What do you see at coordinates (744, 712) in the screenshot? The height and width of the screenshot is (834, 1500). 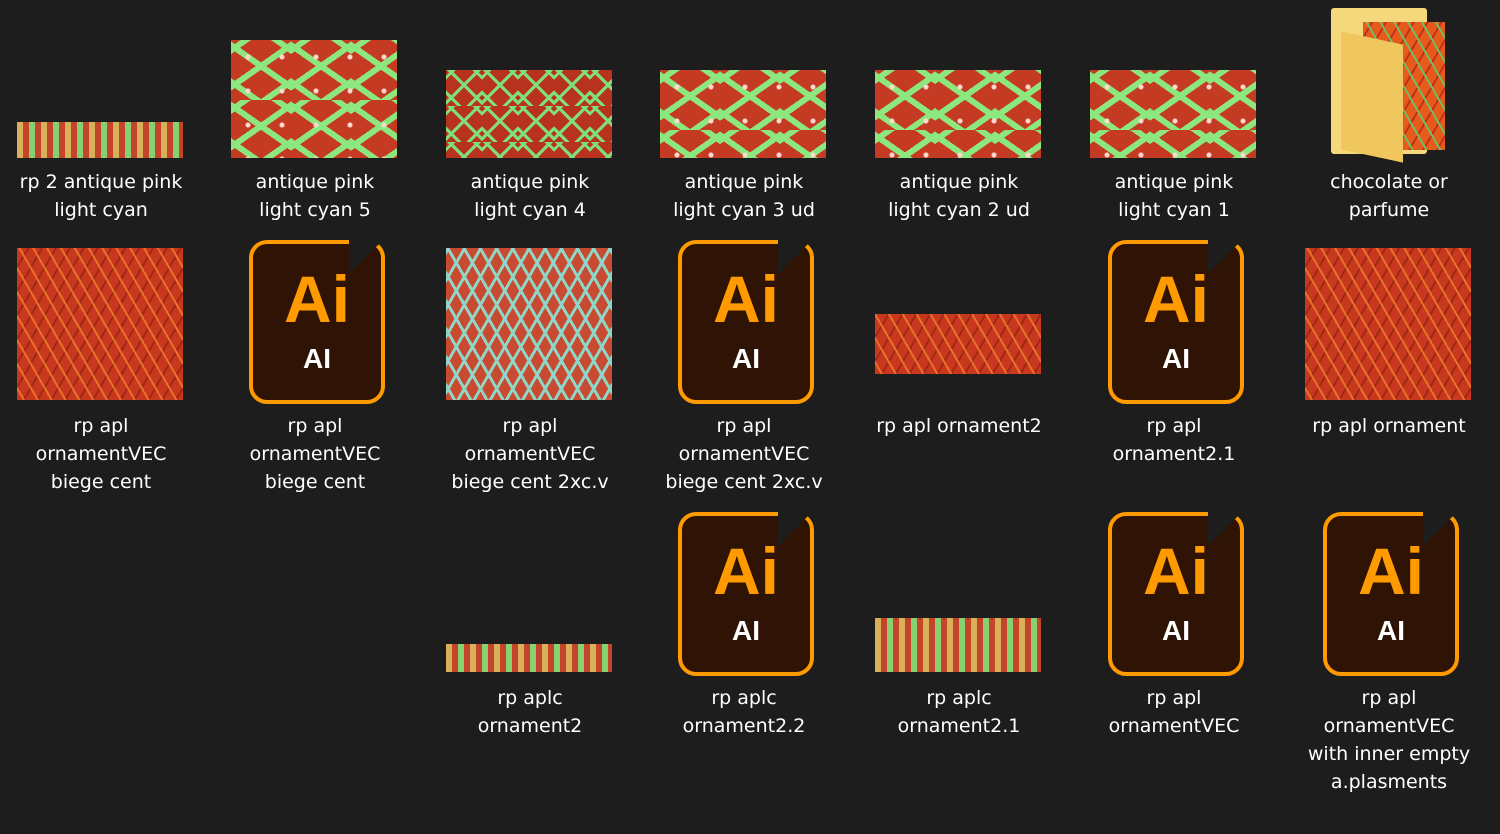 I see `file-name: rp aplc ornament2.2` at bounding box center [744, 712].